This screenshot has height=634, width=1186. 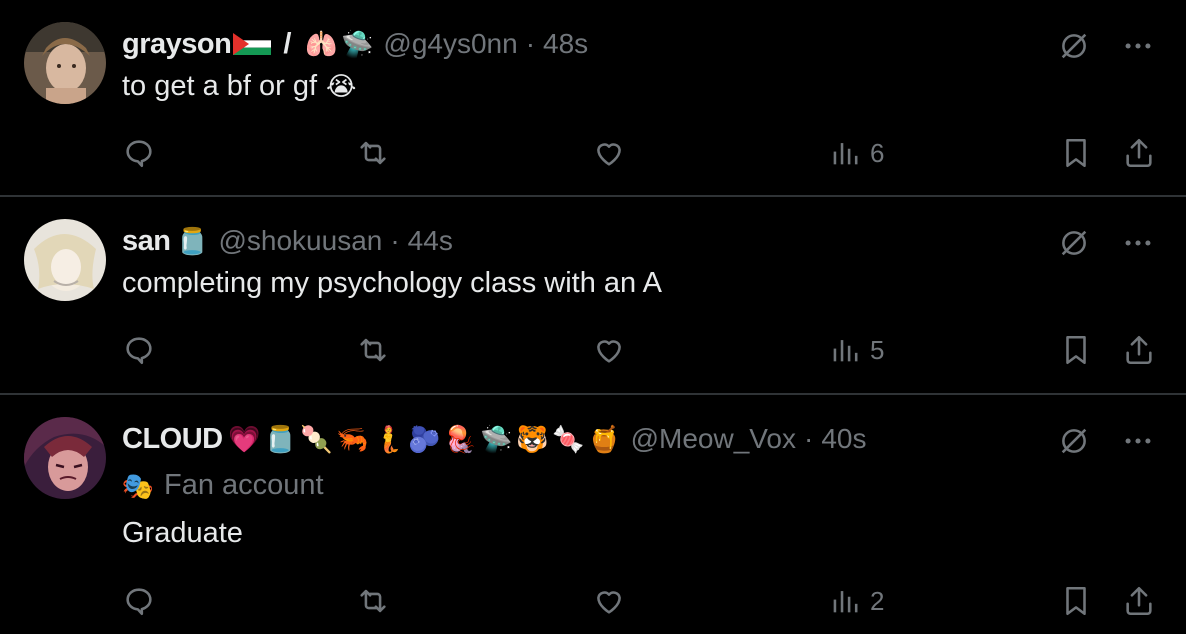 What do you see at coordinates (430, 241) in the screenshot?
I see `timestamp: 44s` at bounding box center [430, 241].